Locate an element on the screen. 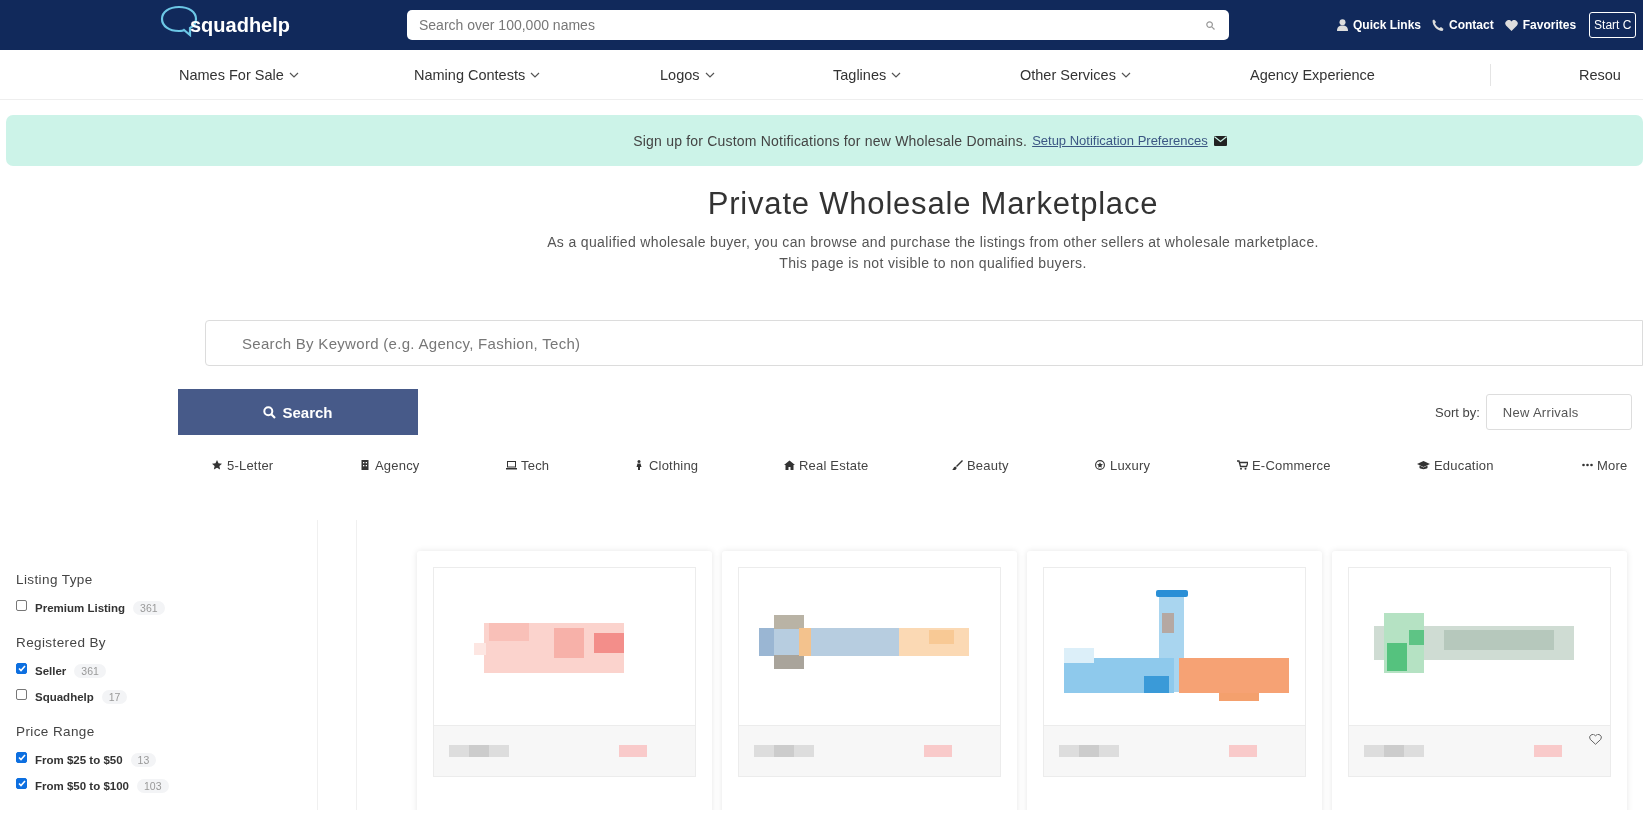  nav-item: Taglines is located at coordinates (926, 74).